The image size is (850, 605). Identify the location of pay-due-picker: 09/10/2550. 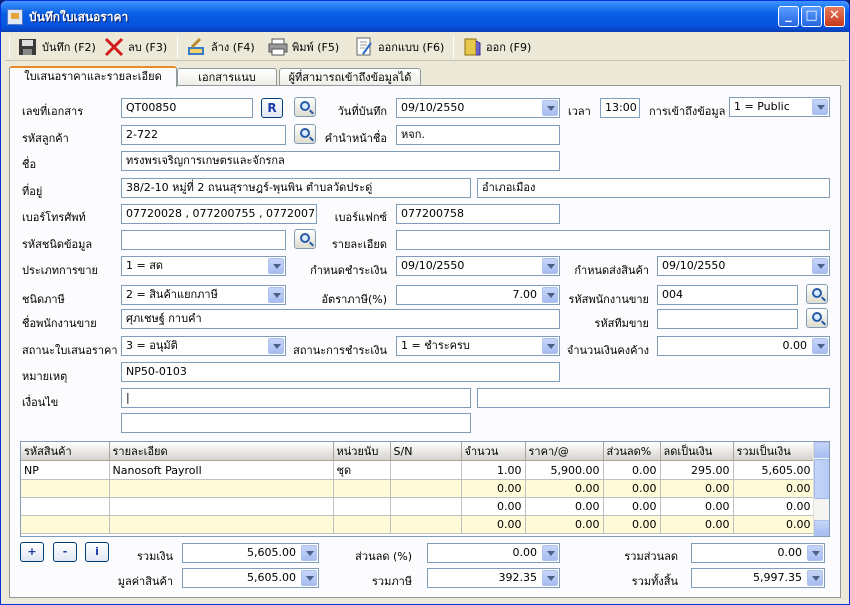
(478, 266).